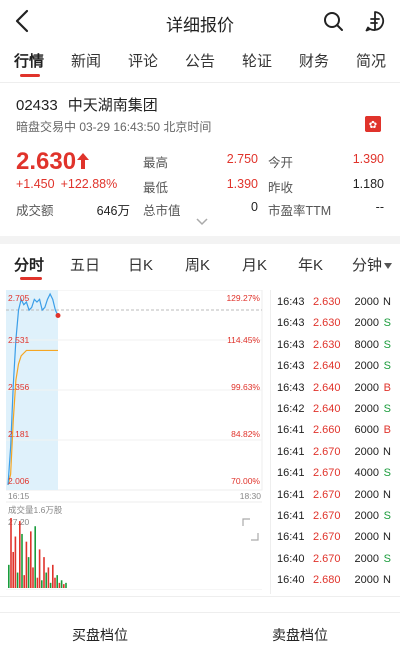  I want to click on trade-row: 16:43 2.630 8000 S, so click(334, 349).